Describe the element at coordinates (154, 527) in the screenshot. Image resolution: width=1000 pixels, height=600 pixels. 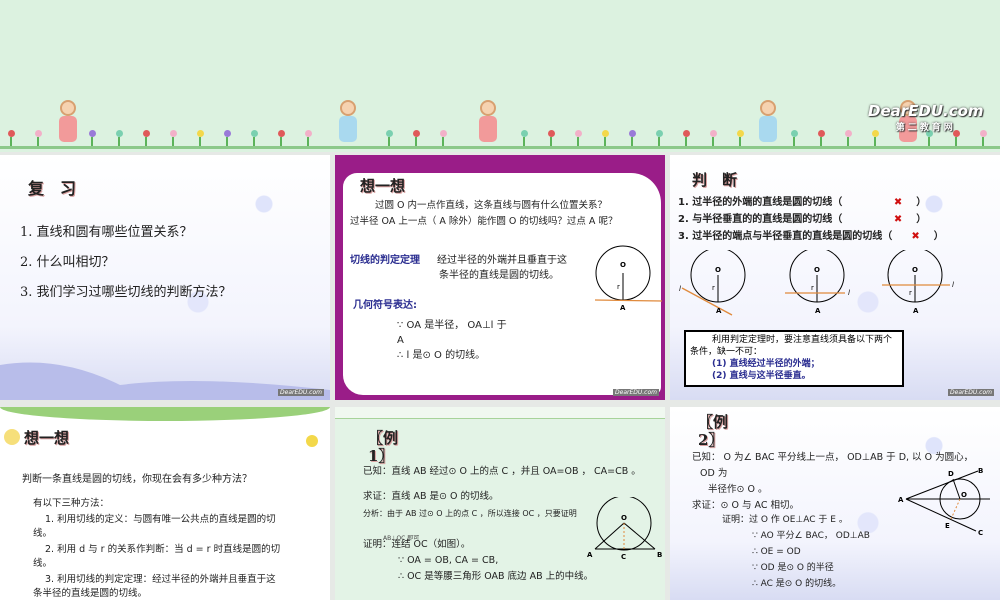
I see `method-item: 1. 利用切线的定义：与圆有唯一公共点的直线是圆的切线。` at that location.